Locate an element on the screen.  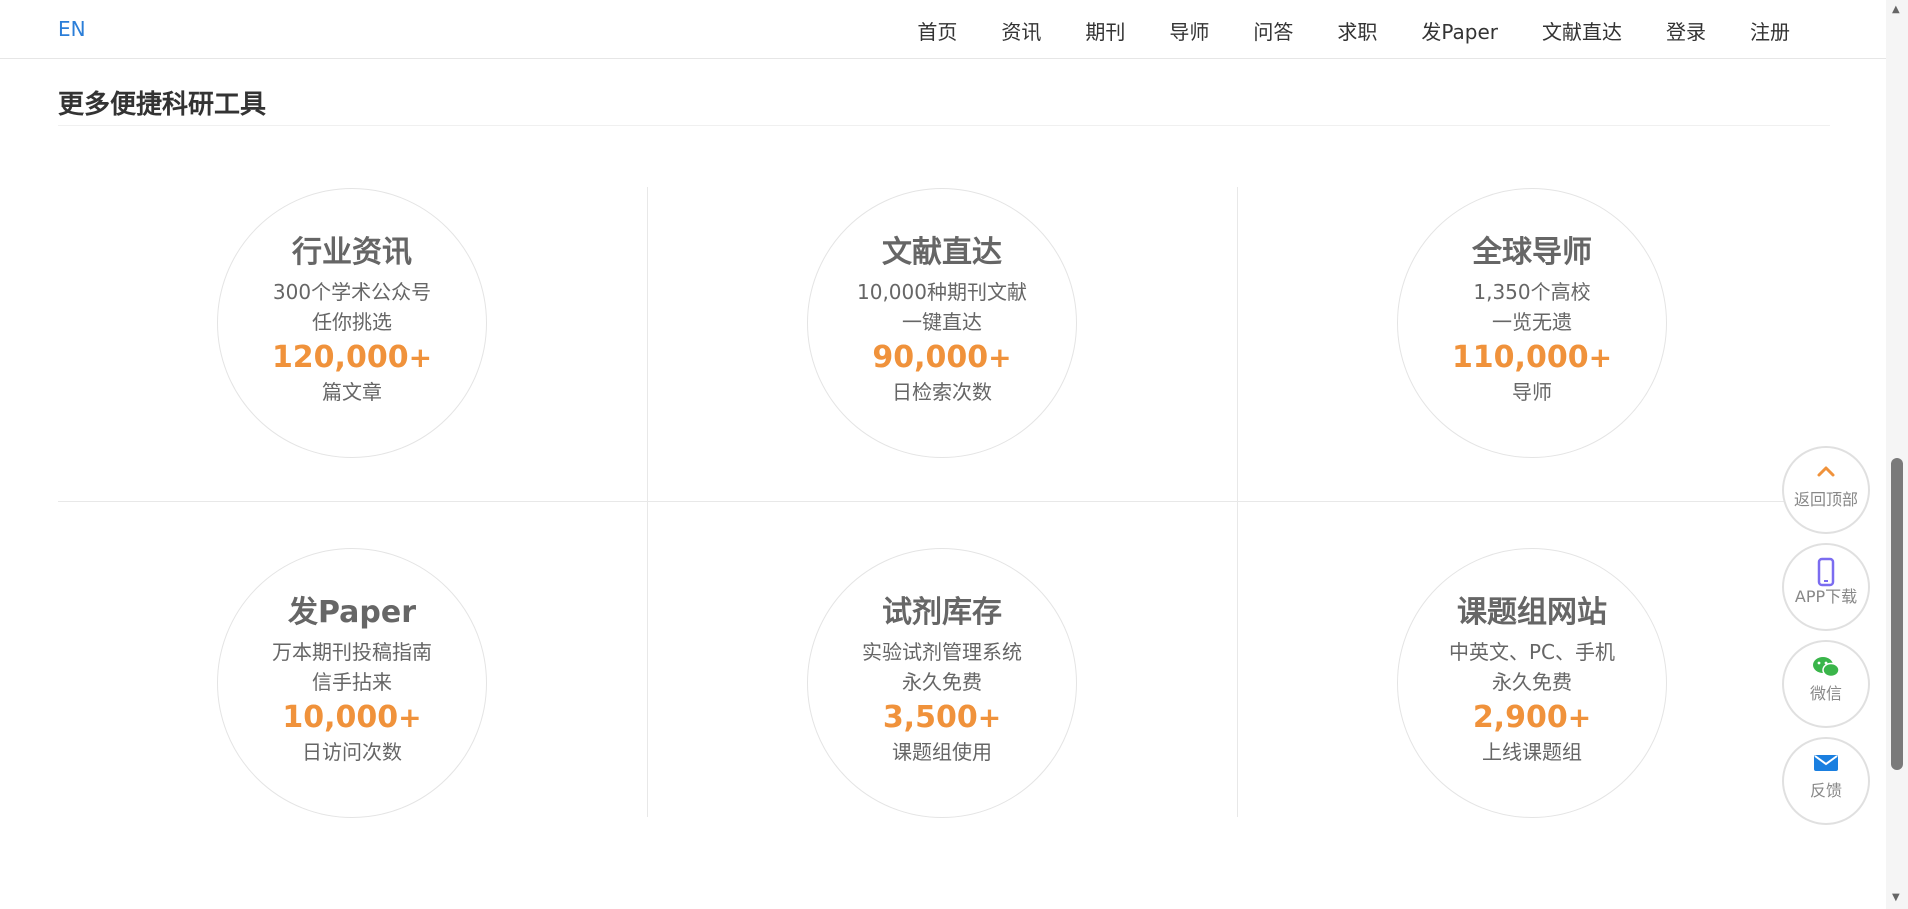
tool-circle: 发Paper 万本期刊投稿指南 信手拈来 10,000+ 日访问次数 is located at coordinates (352, 683).